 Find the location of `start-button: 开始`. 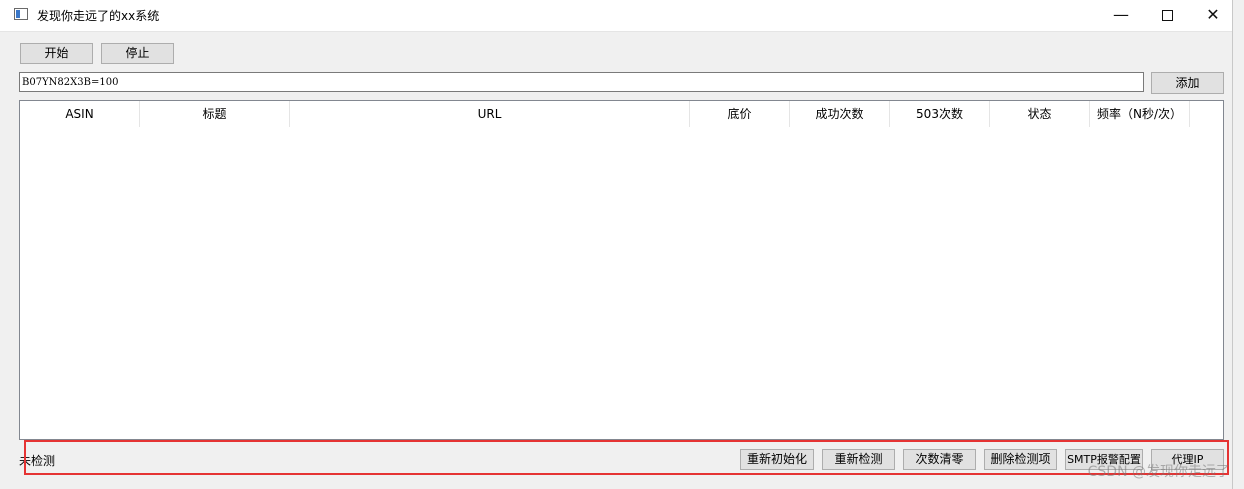

start-button: 开始 is located at coordinates (56, 53).